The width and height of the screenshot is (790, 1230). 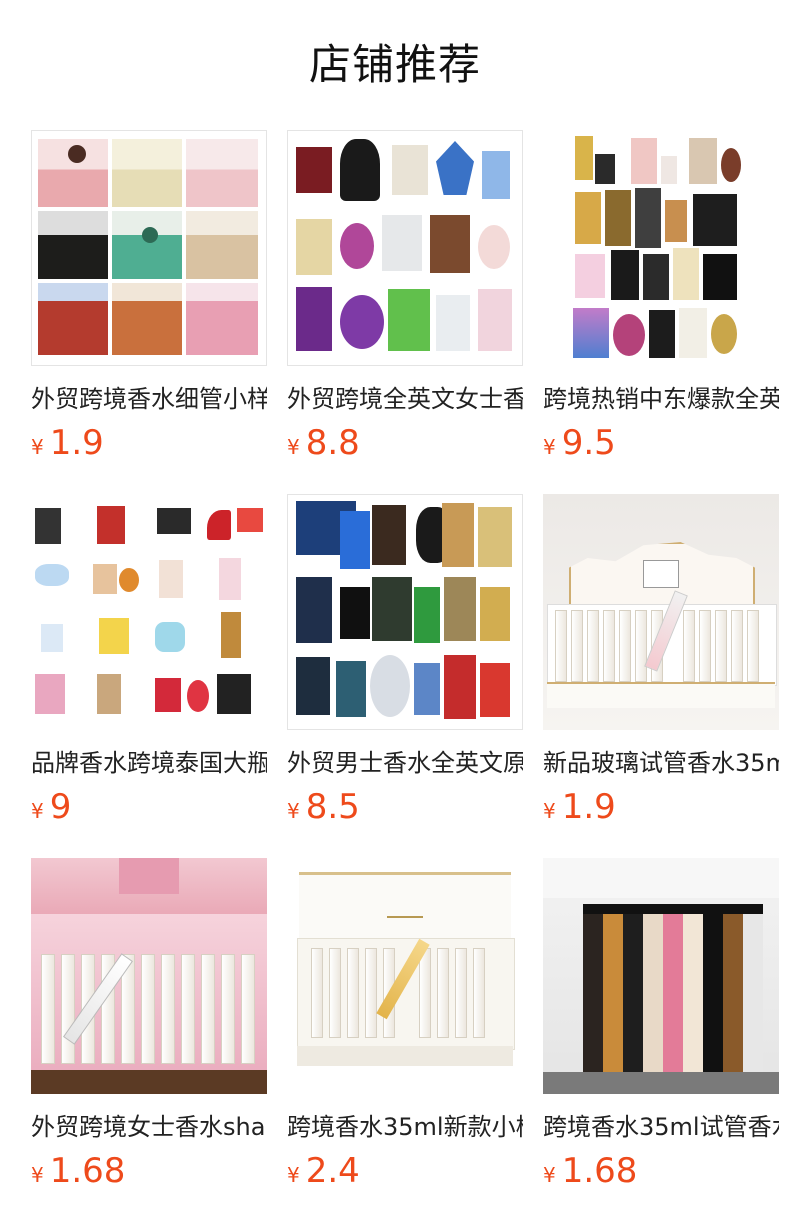 I want to click on product-title: 跨境香水35ml试管香水, so click(x=661, y=1127).